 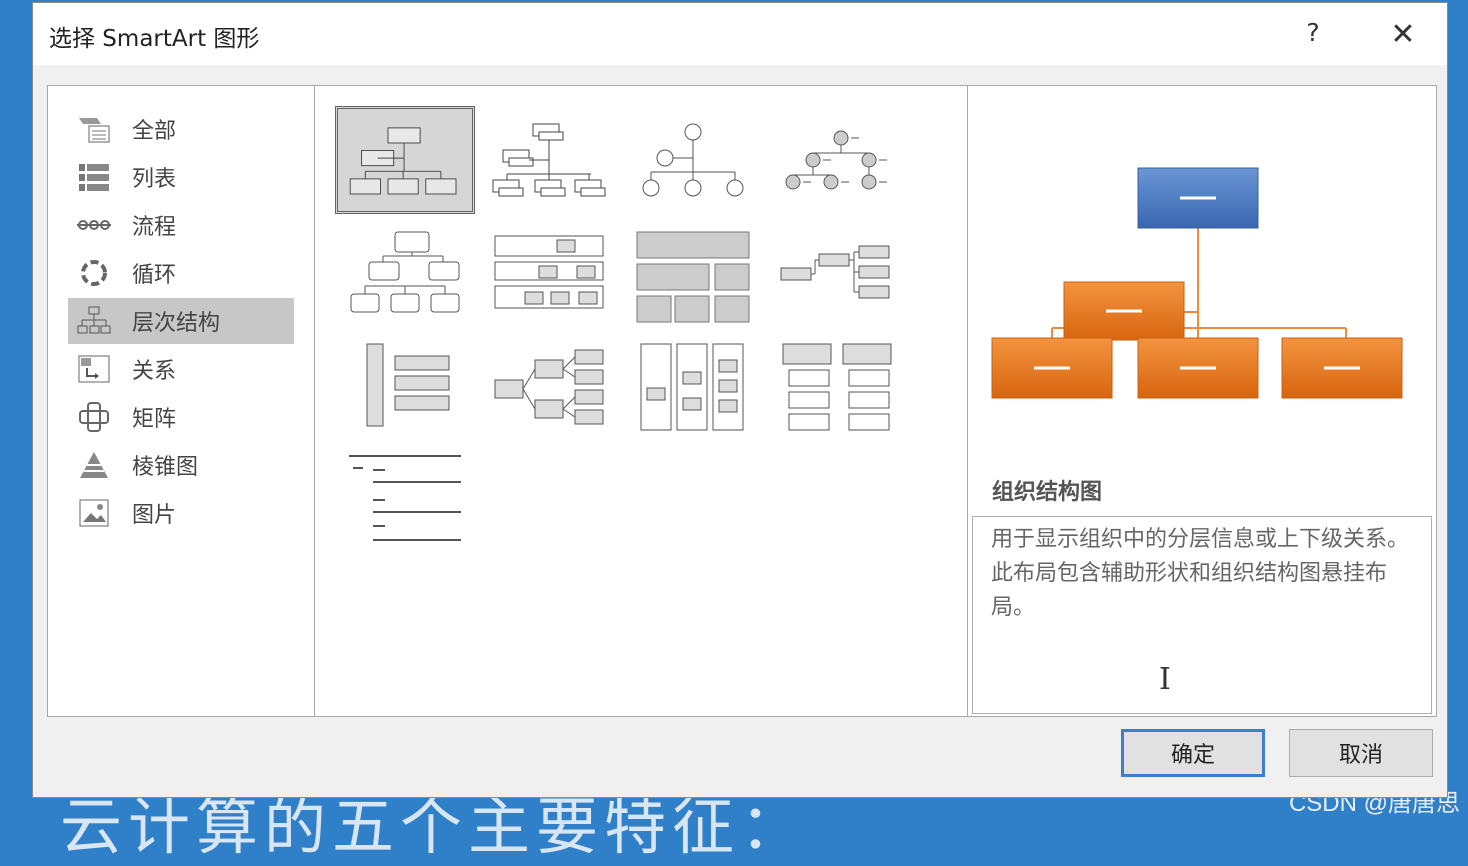 I want to click on layout-horizontal-multilevel, so click(x=549, y=390).